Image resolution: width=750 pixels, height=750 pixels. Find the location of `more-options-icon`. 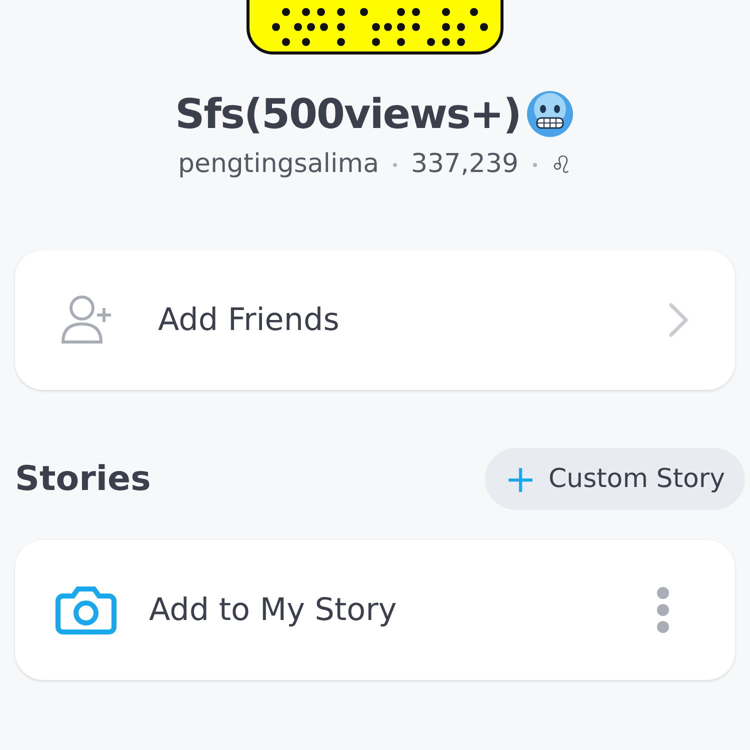

more-options-icon is located at coordinates (663, 610).